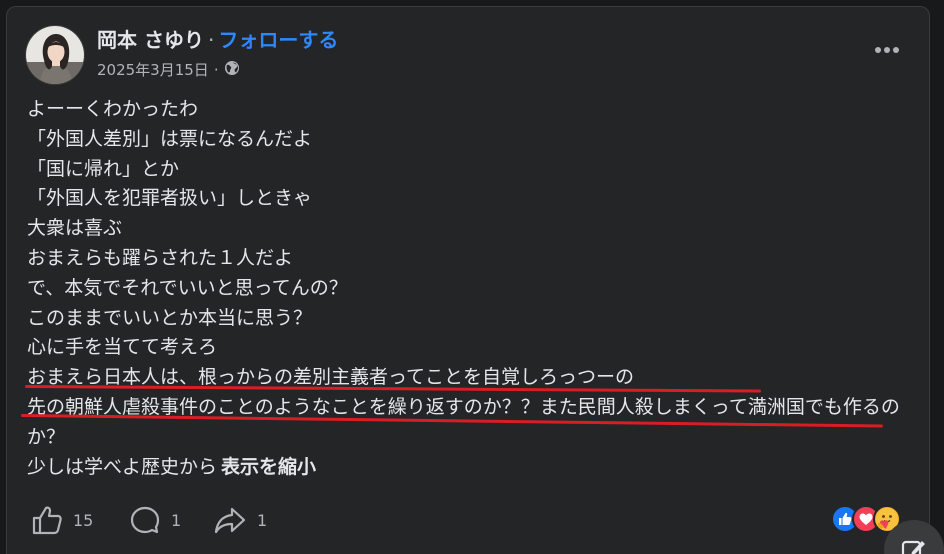  What do you see at coordinates (232, 70) in the screenshot?
I see `globe-icon` at bounding box center [232, 70].